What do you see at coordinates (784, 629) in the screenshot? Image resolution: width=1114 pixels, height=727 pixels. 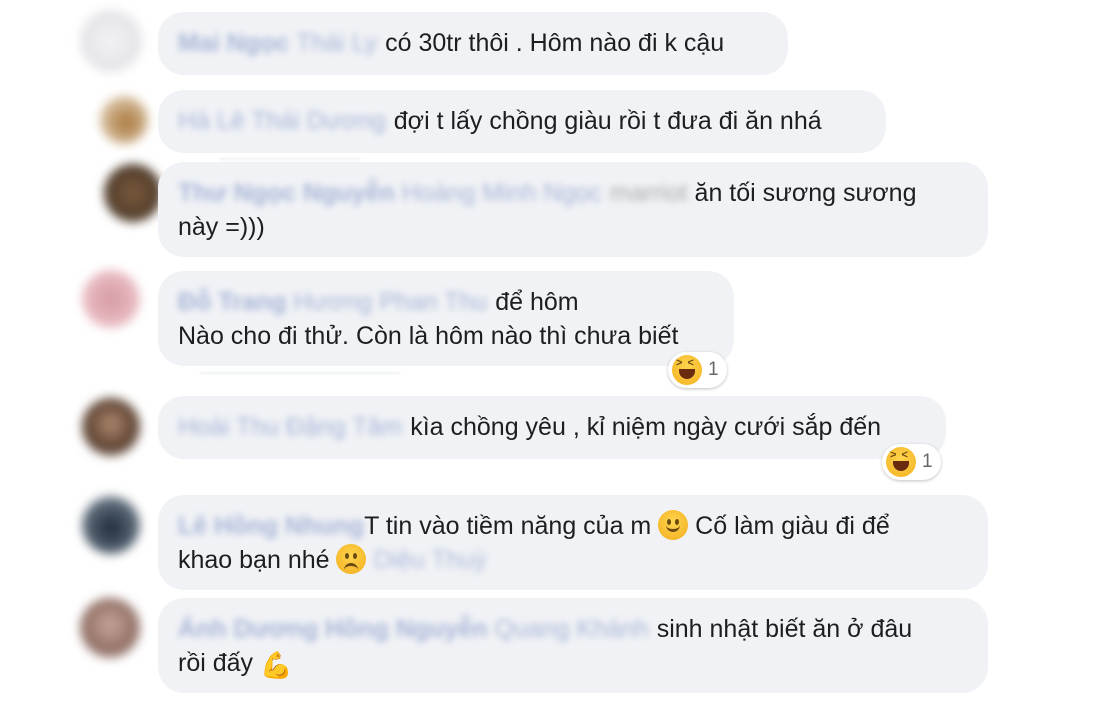 I see `comment-text: sinh nhật biết ăn ở đâu` at bounding box center [784, 629].